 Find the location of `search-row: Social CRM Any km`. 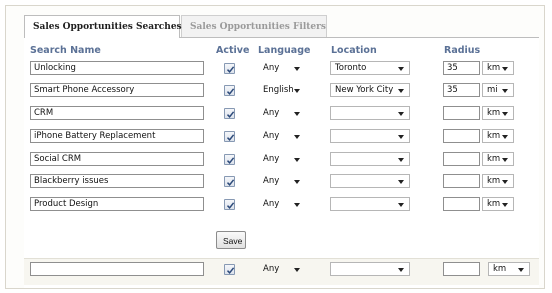

search-row: Social CRM Any km is located at coordinates (276, 162).